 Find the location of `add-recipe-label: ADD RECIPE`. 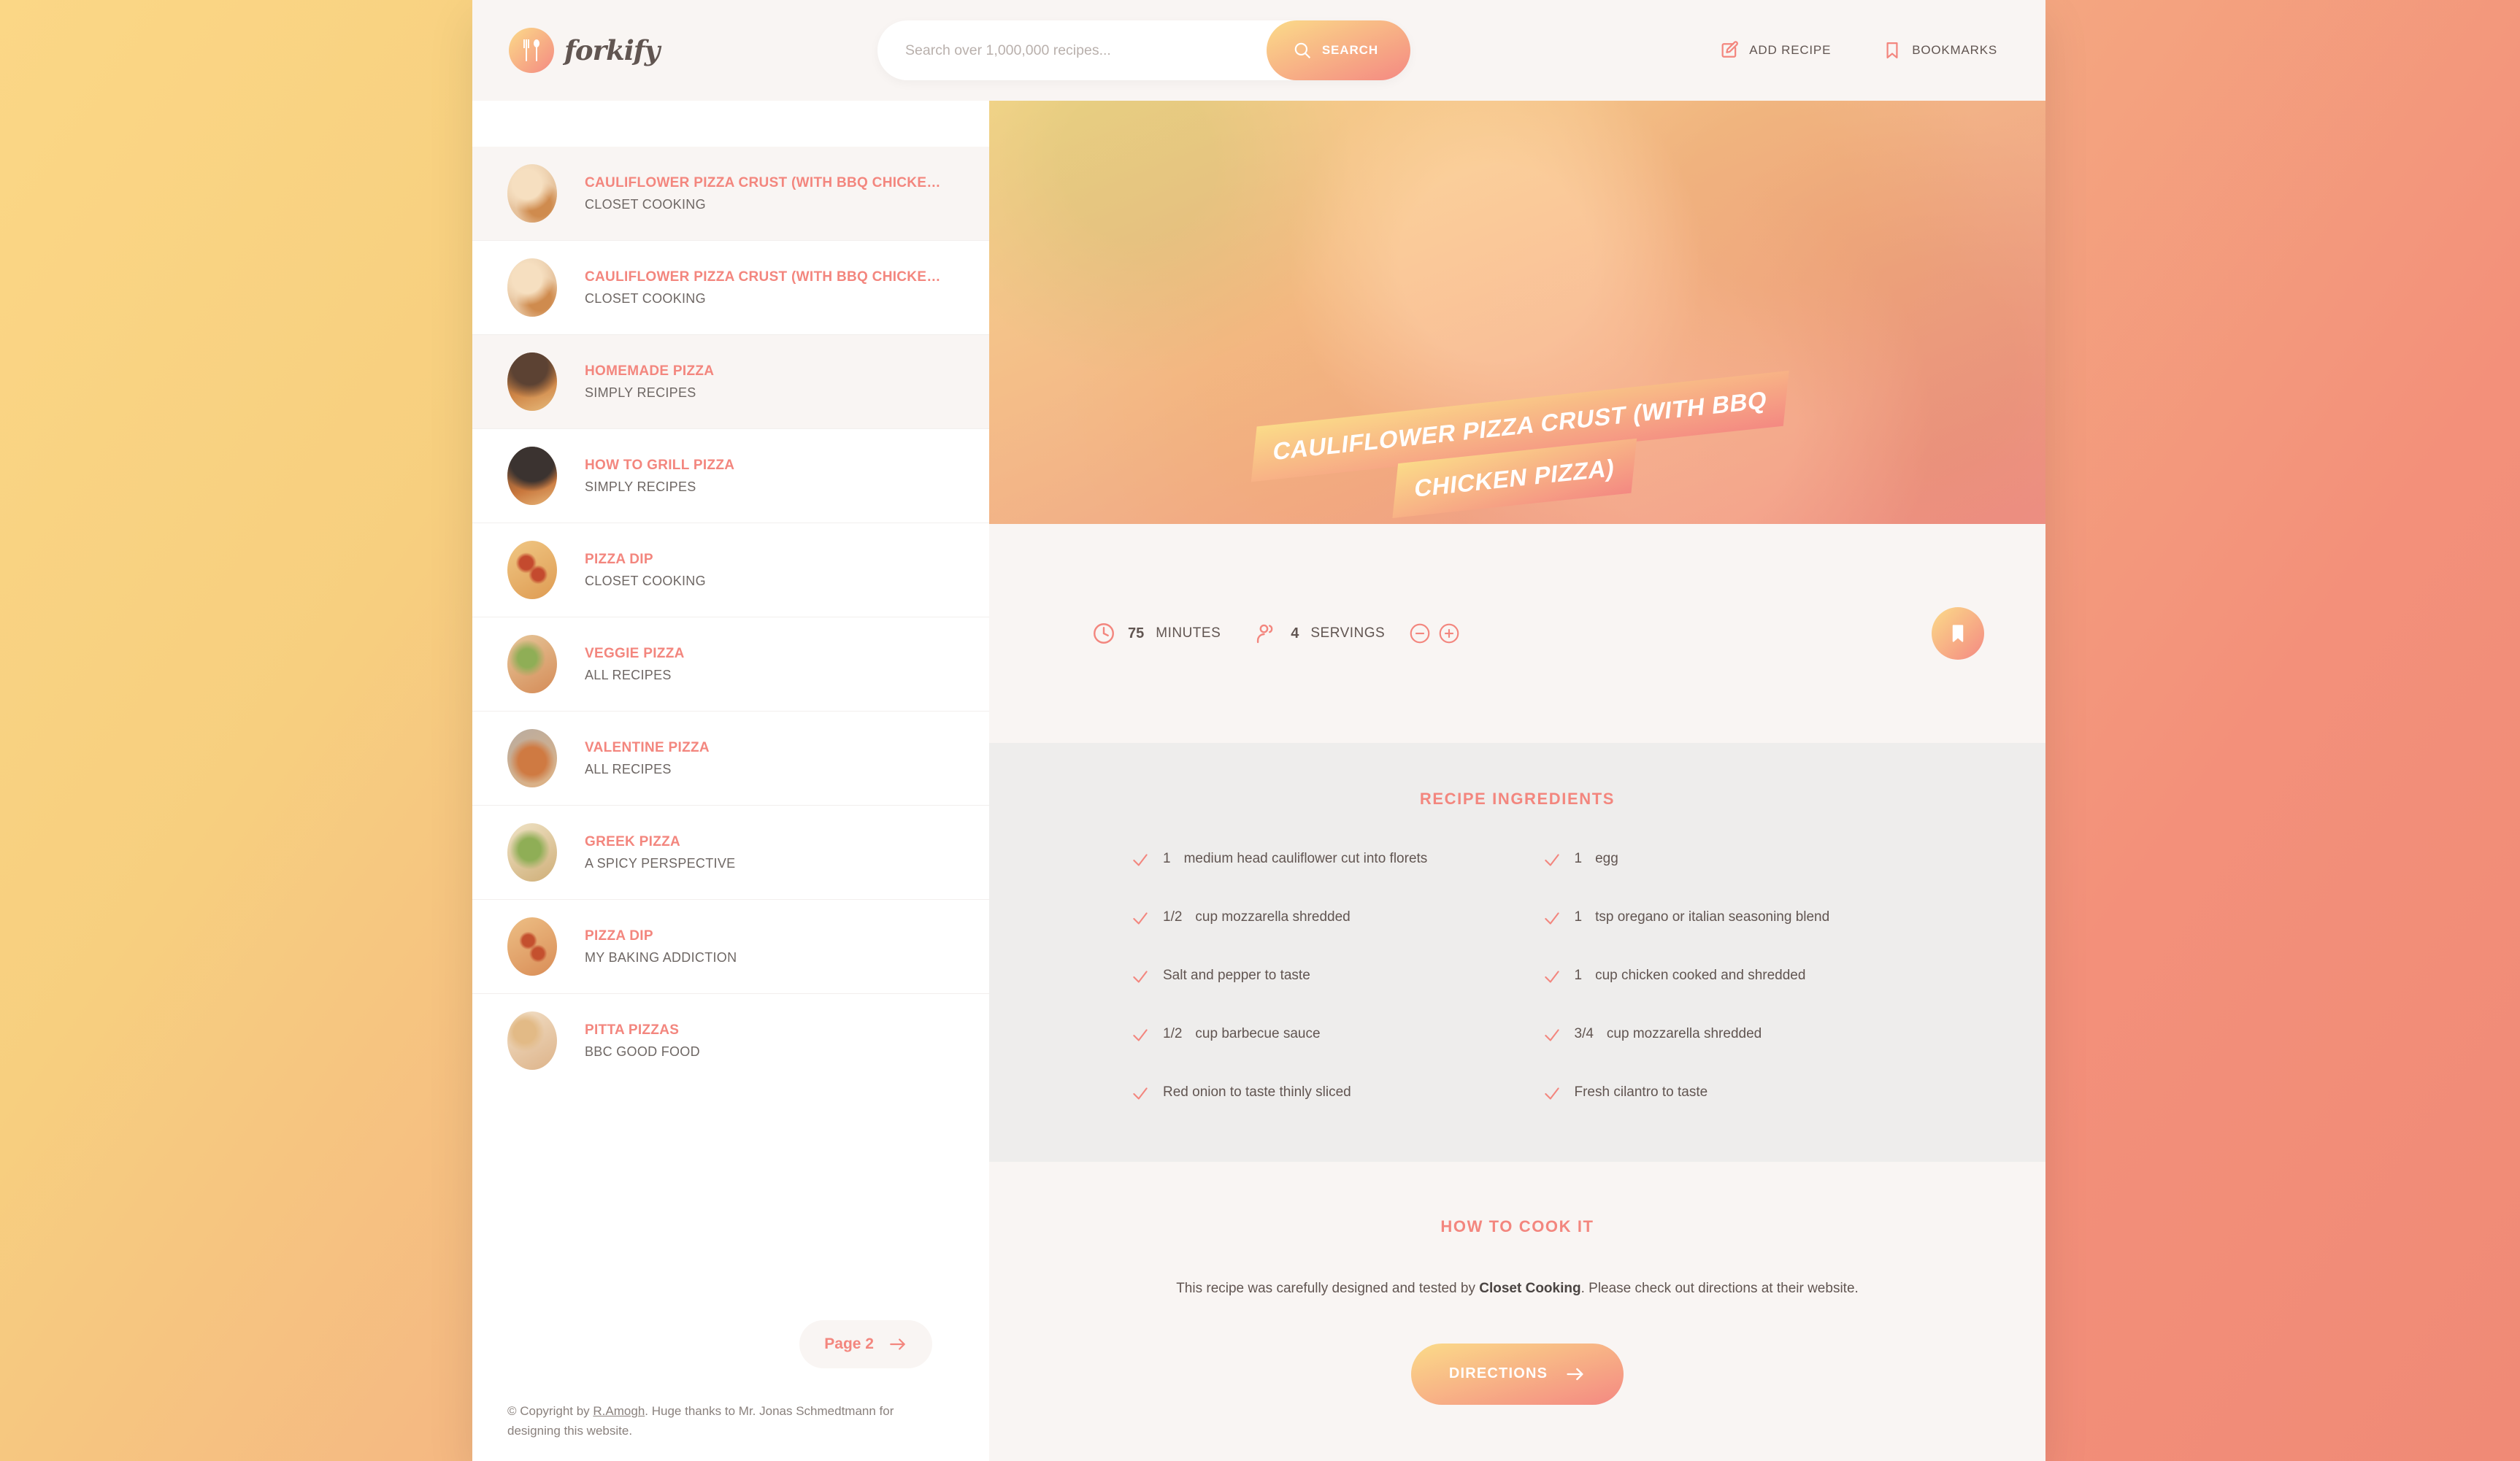

add-recipe-label: ADD RECIPE is located at coordinates (1790, 50).